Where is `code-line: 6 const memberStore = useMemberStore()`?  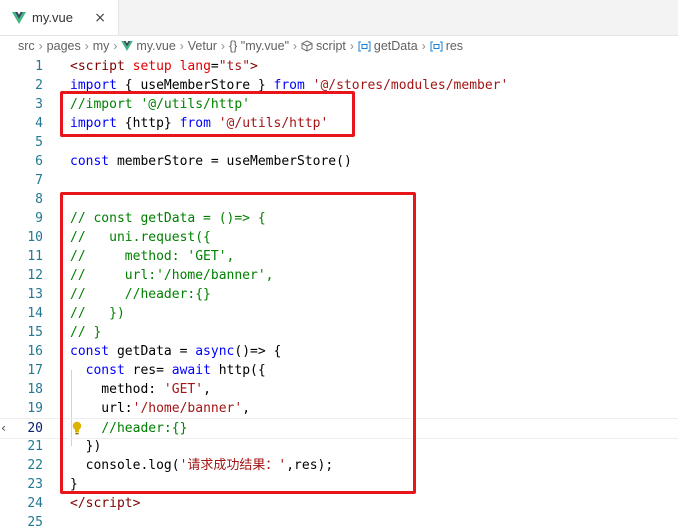 code-line: 6 const memberStore = useMemberStore() is located at coordinates (339, 161).